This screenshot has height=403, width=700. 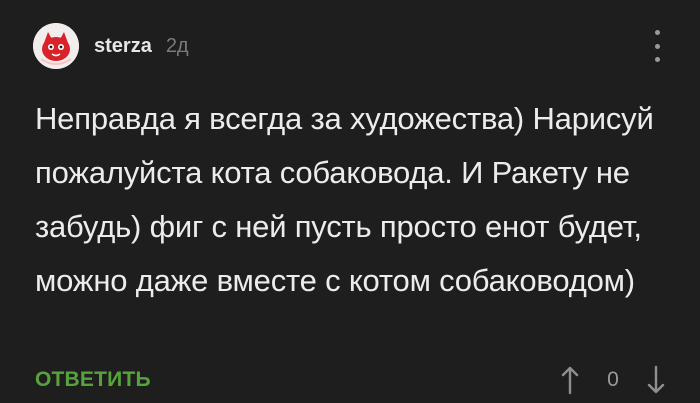 What do you see at coordinates (570, 380) in the screenshot?
I see `arrow-up-icon` at bounding box center [570, 380].